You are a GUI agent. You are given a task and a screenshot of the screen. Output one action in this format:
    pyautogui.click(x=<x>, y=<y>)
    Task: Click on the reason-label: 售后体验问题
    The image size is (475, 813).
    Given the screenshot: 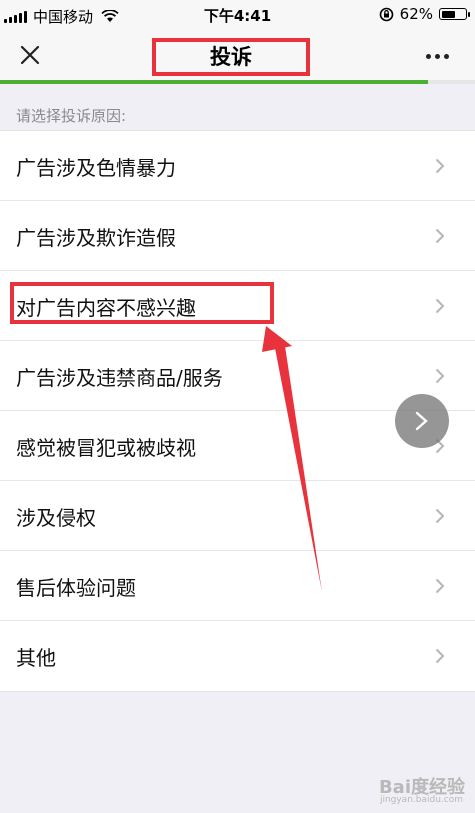 What is the action you would take?
    pyautogui.click(x=76, y=588)
    